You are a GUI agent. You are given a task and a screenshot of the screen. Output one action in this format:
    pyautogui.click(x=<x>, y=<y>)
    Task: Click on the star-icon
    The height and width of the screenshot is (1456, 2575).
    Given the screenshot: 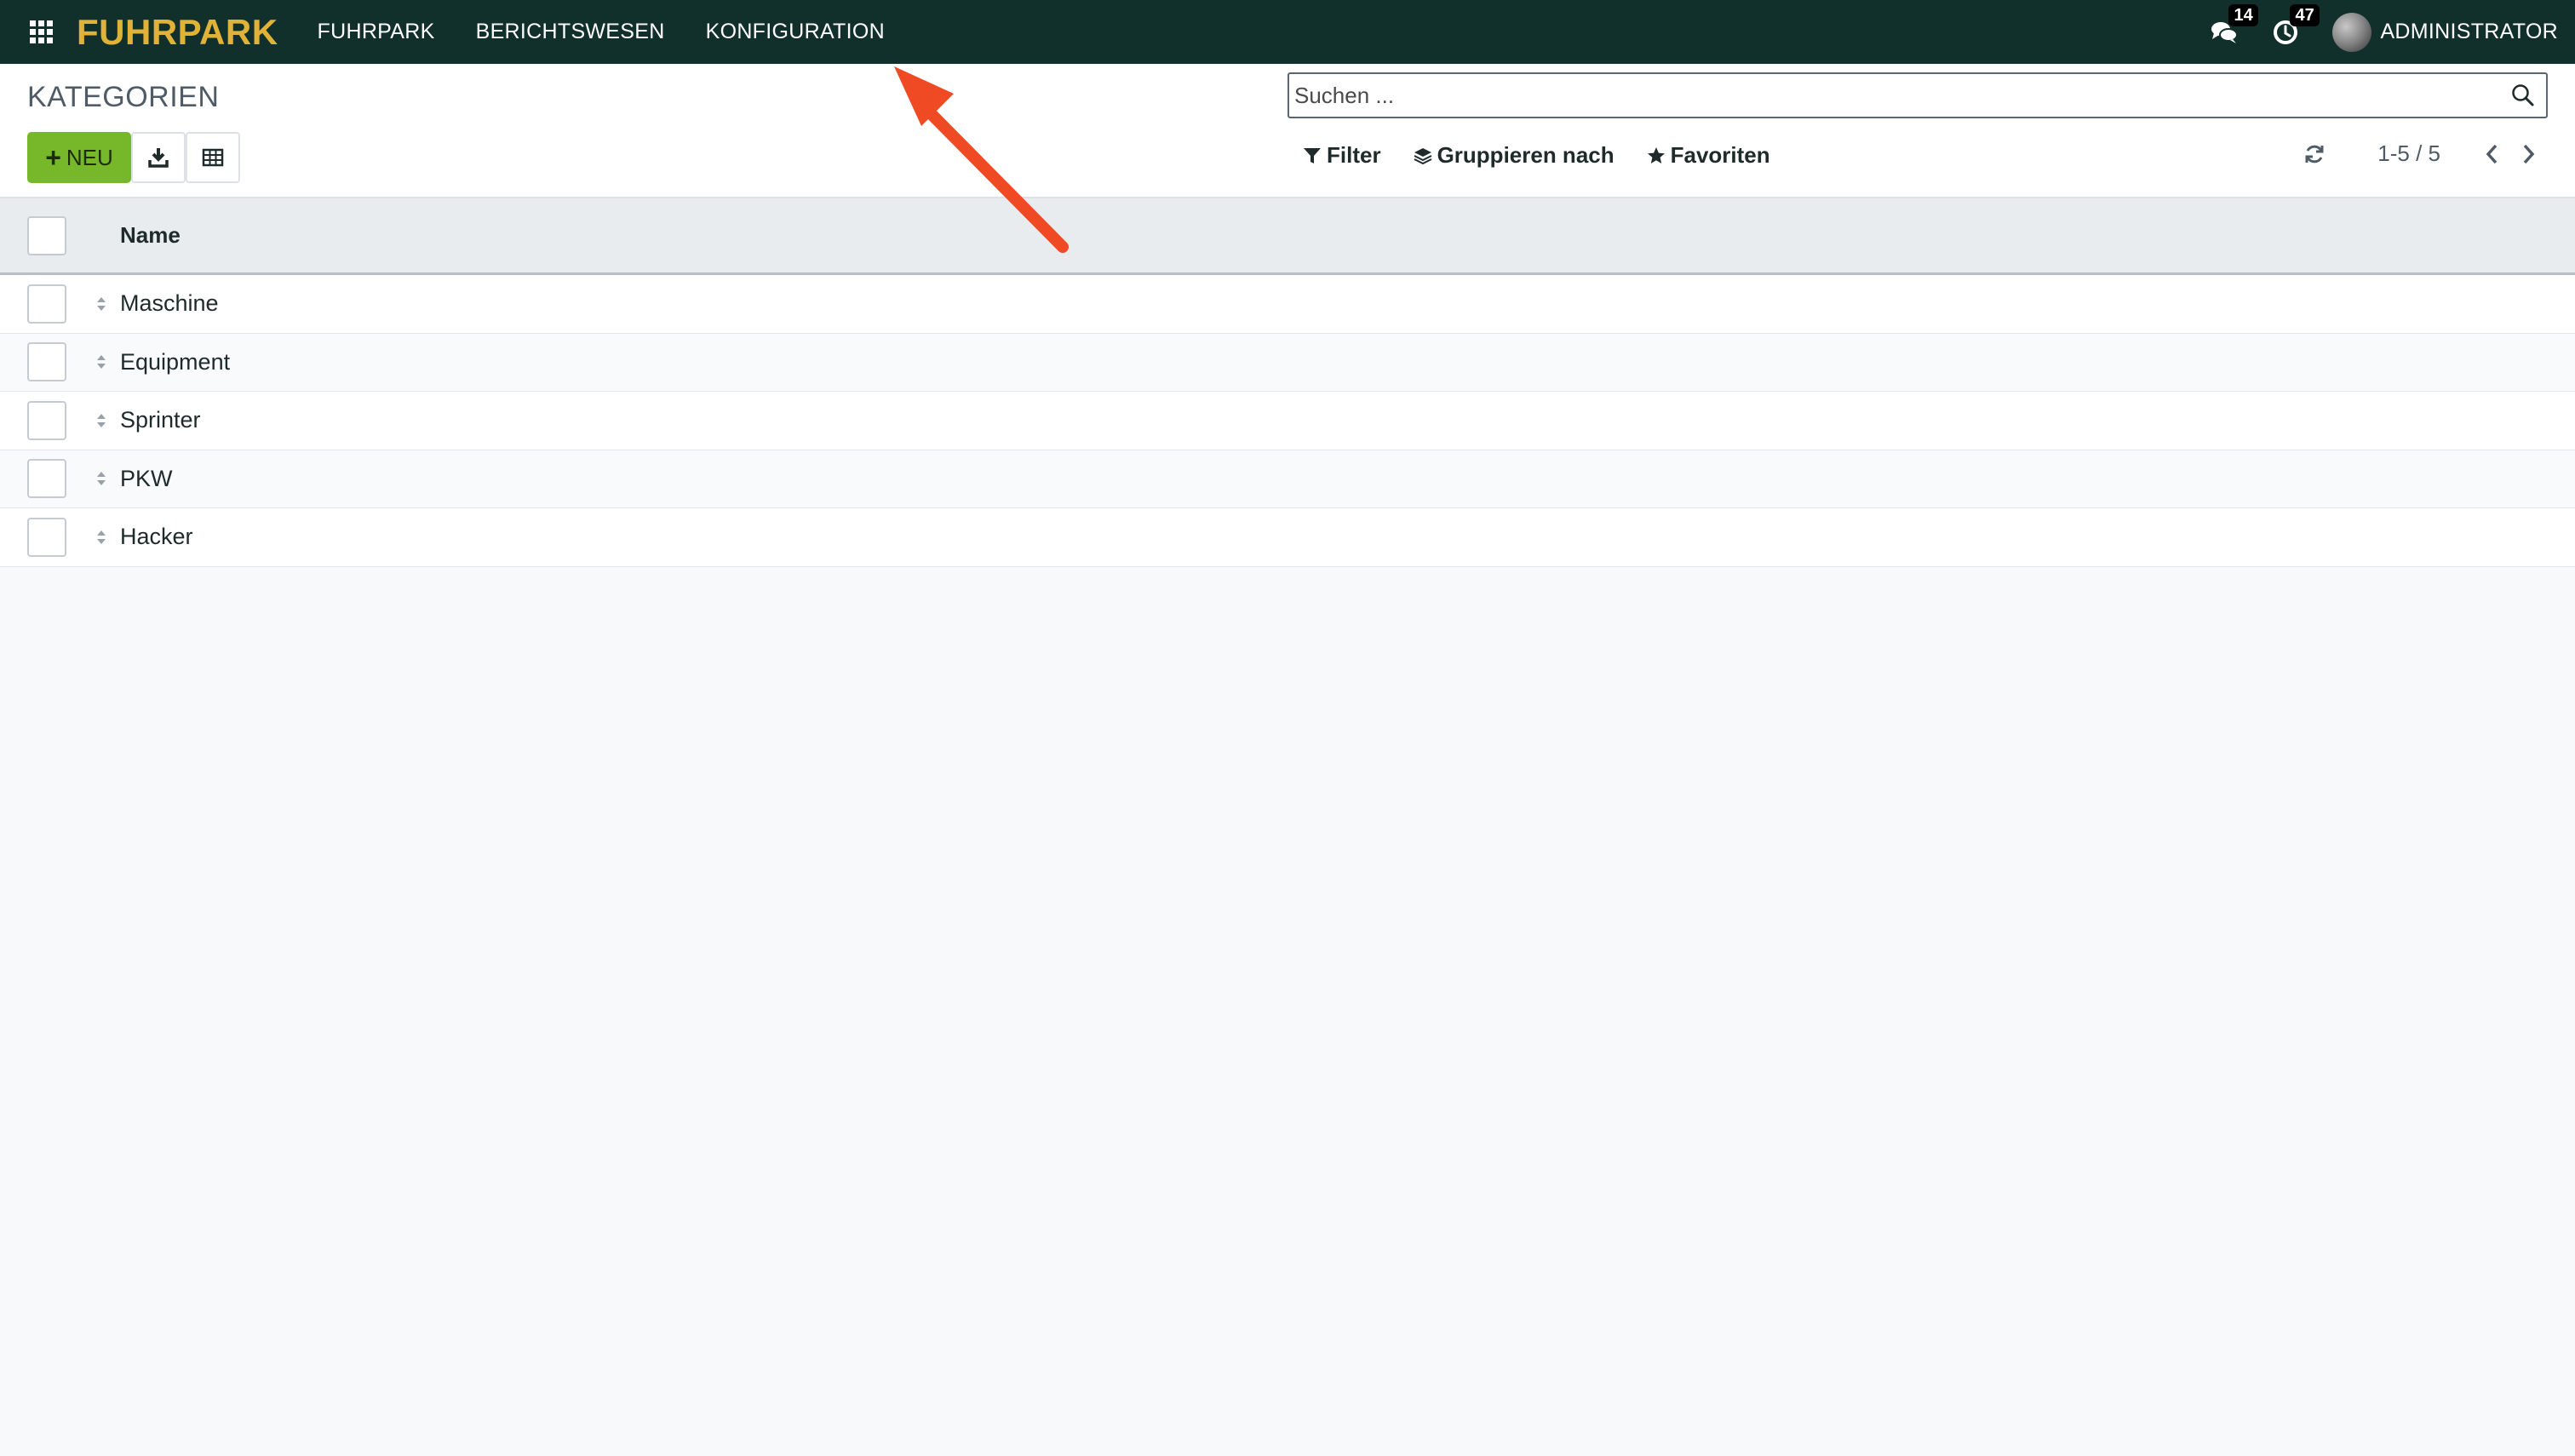 What is the action you would take?
    pyautogui.click(x=1656, y=154)
    